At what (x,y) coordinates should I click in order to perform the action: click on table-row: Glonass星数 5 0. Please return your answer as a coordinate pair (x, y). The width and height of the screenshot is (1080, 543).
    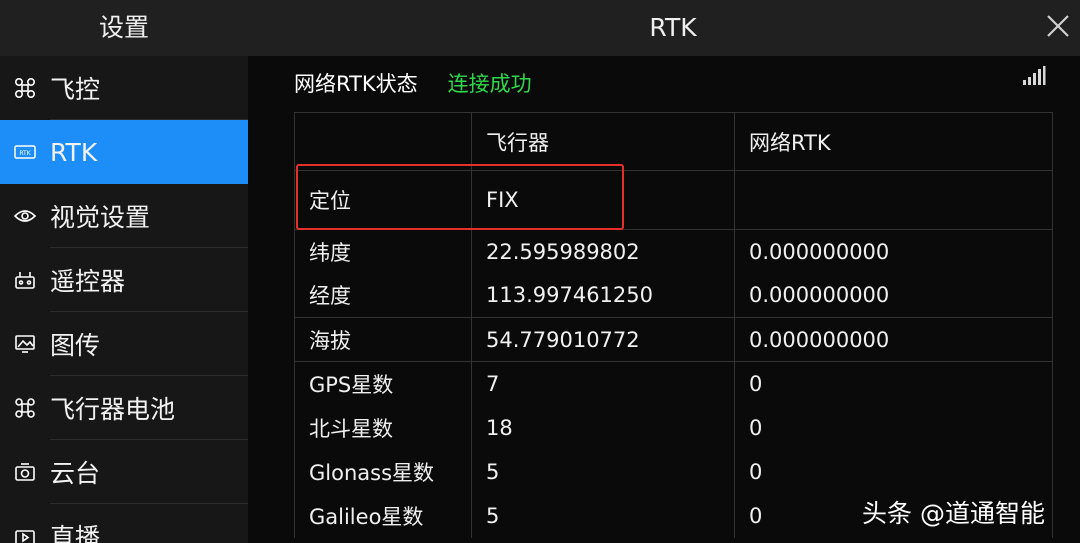
    Looking at the image, I should click on (673, 471).